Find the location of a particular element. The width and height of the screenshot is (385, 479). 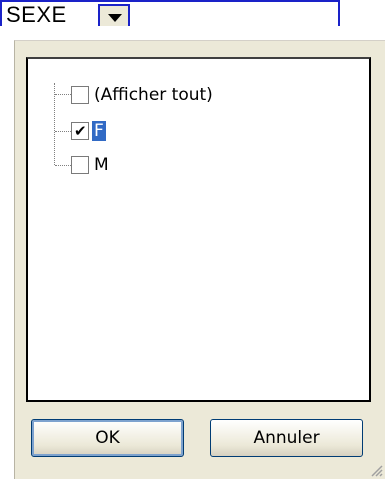

filter-dropdown-button is located at coordinates (114, 15).